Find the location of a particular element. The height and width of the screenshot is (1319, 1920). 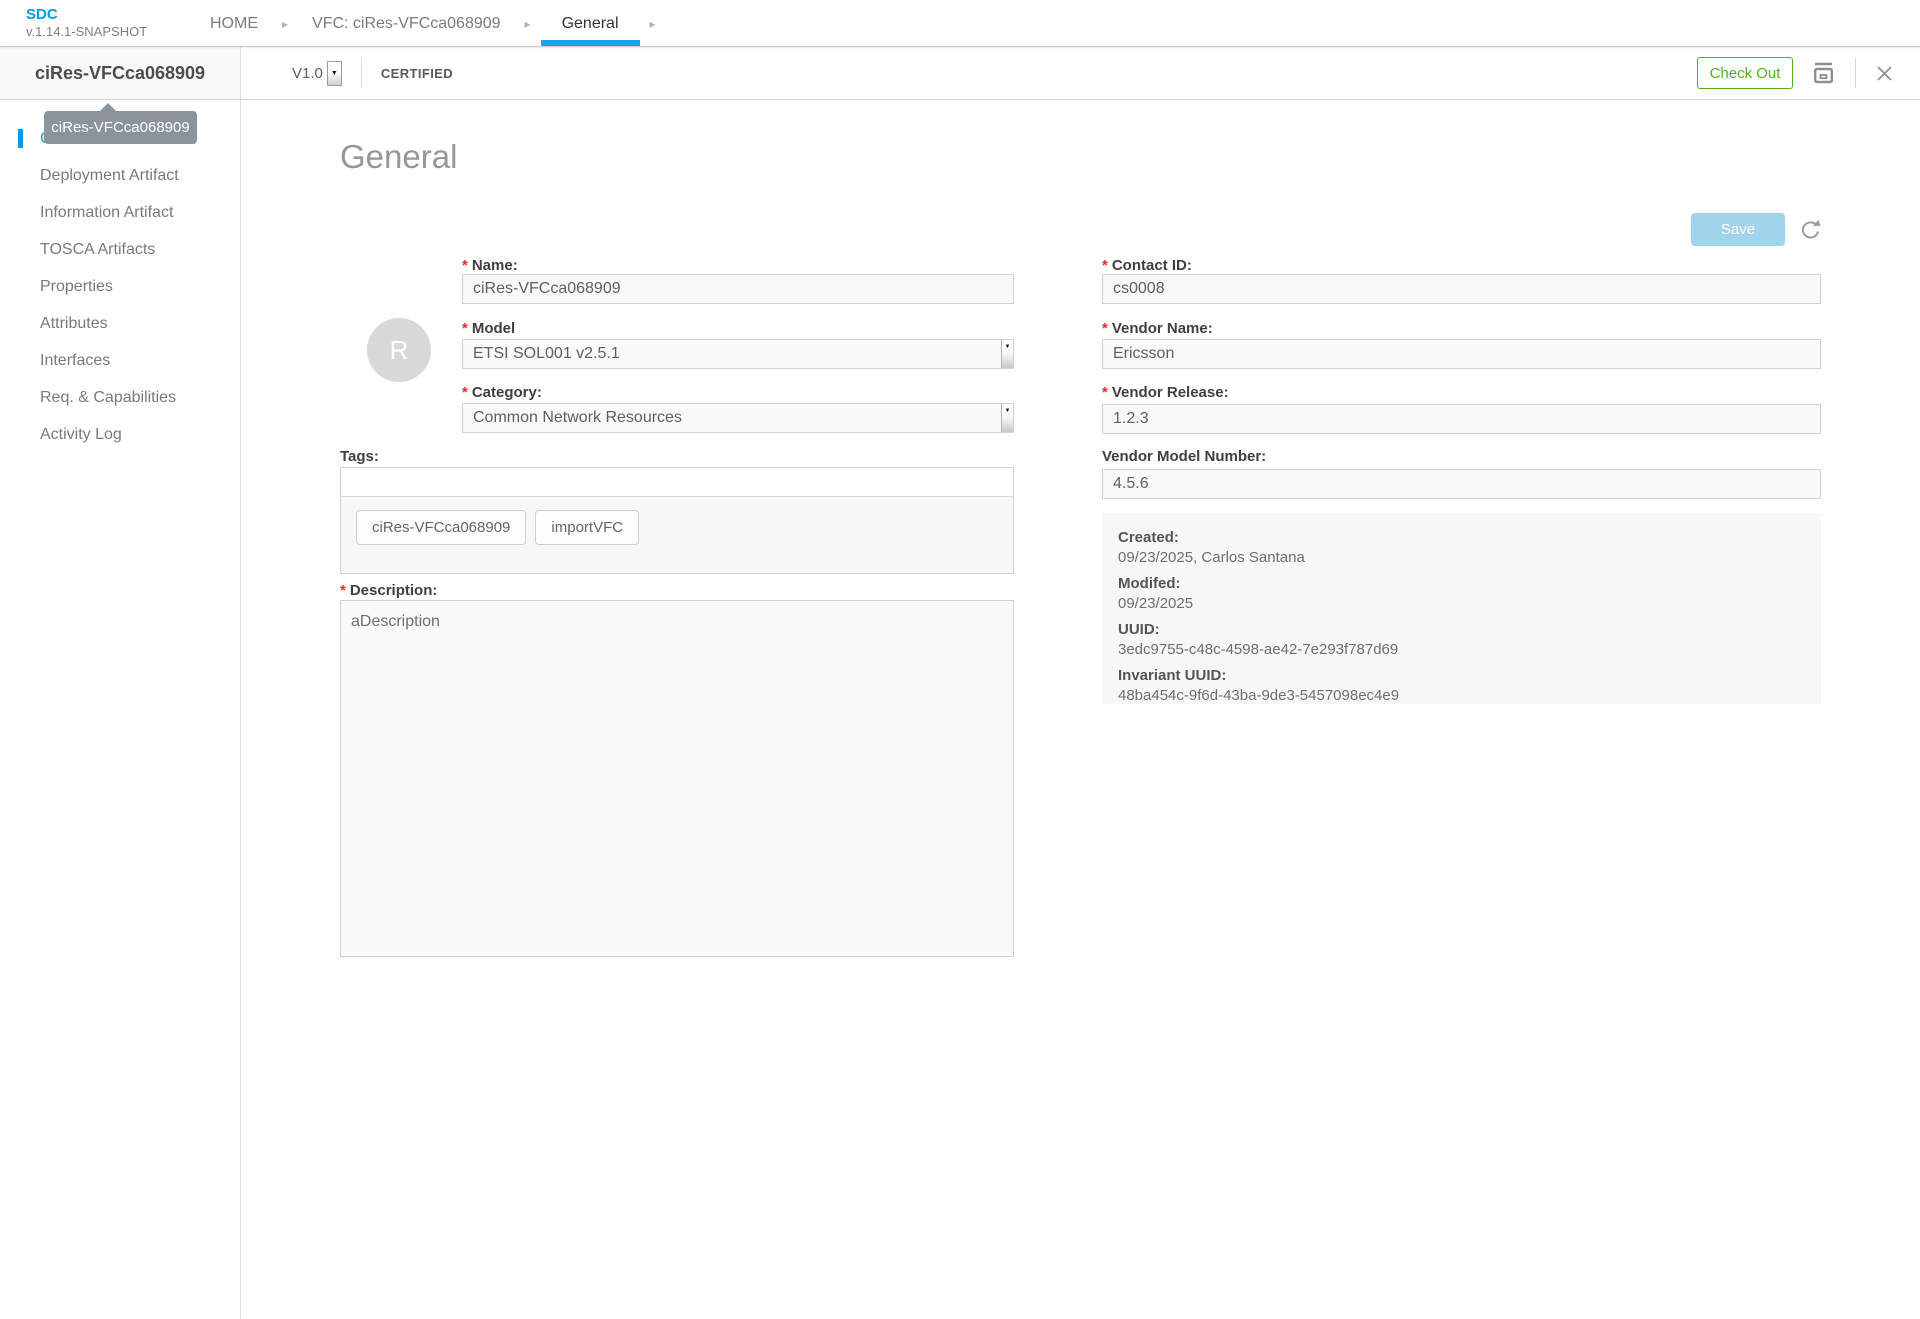

sidebar-item-activity-log: Activity Log is located at coordinates (120, 434).